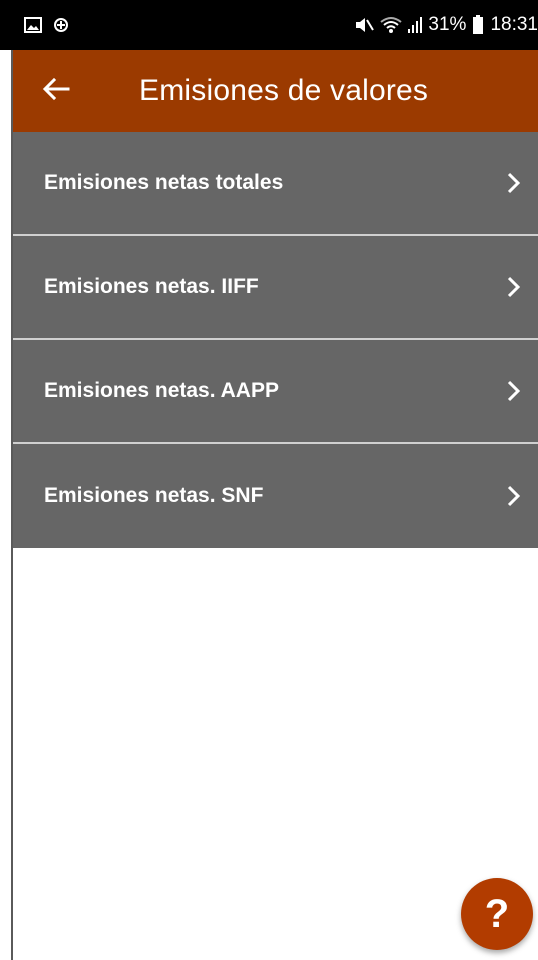 The width and height of the screenshot is (538, 960). I want to click on menu-item-label: Emisiones netas totales, so click(164, 182).